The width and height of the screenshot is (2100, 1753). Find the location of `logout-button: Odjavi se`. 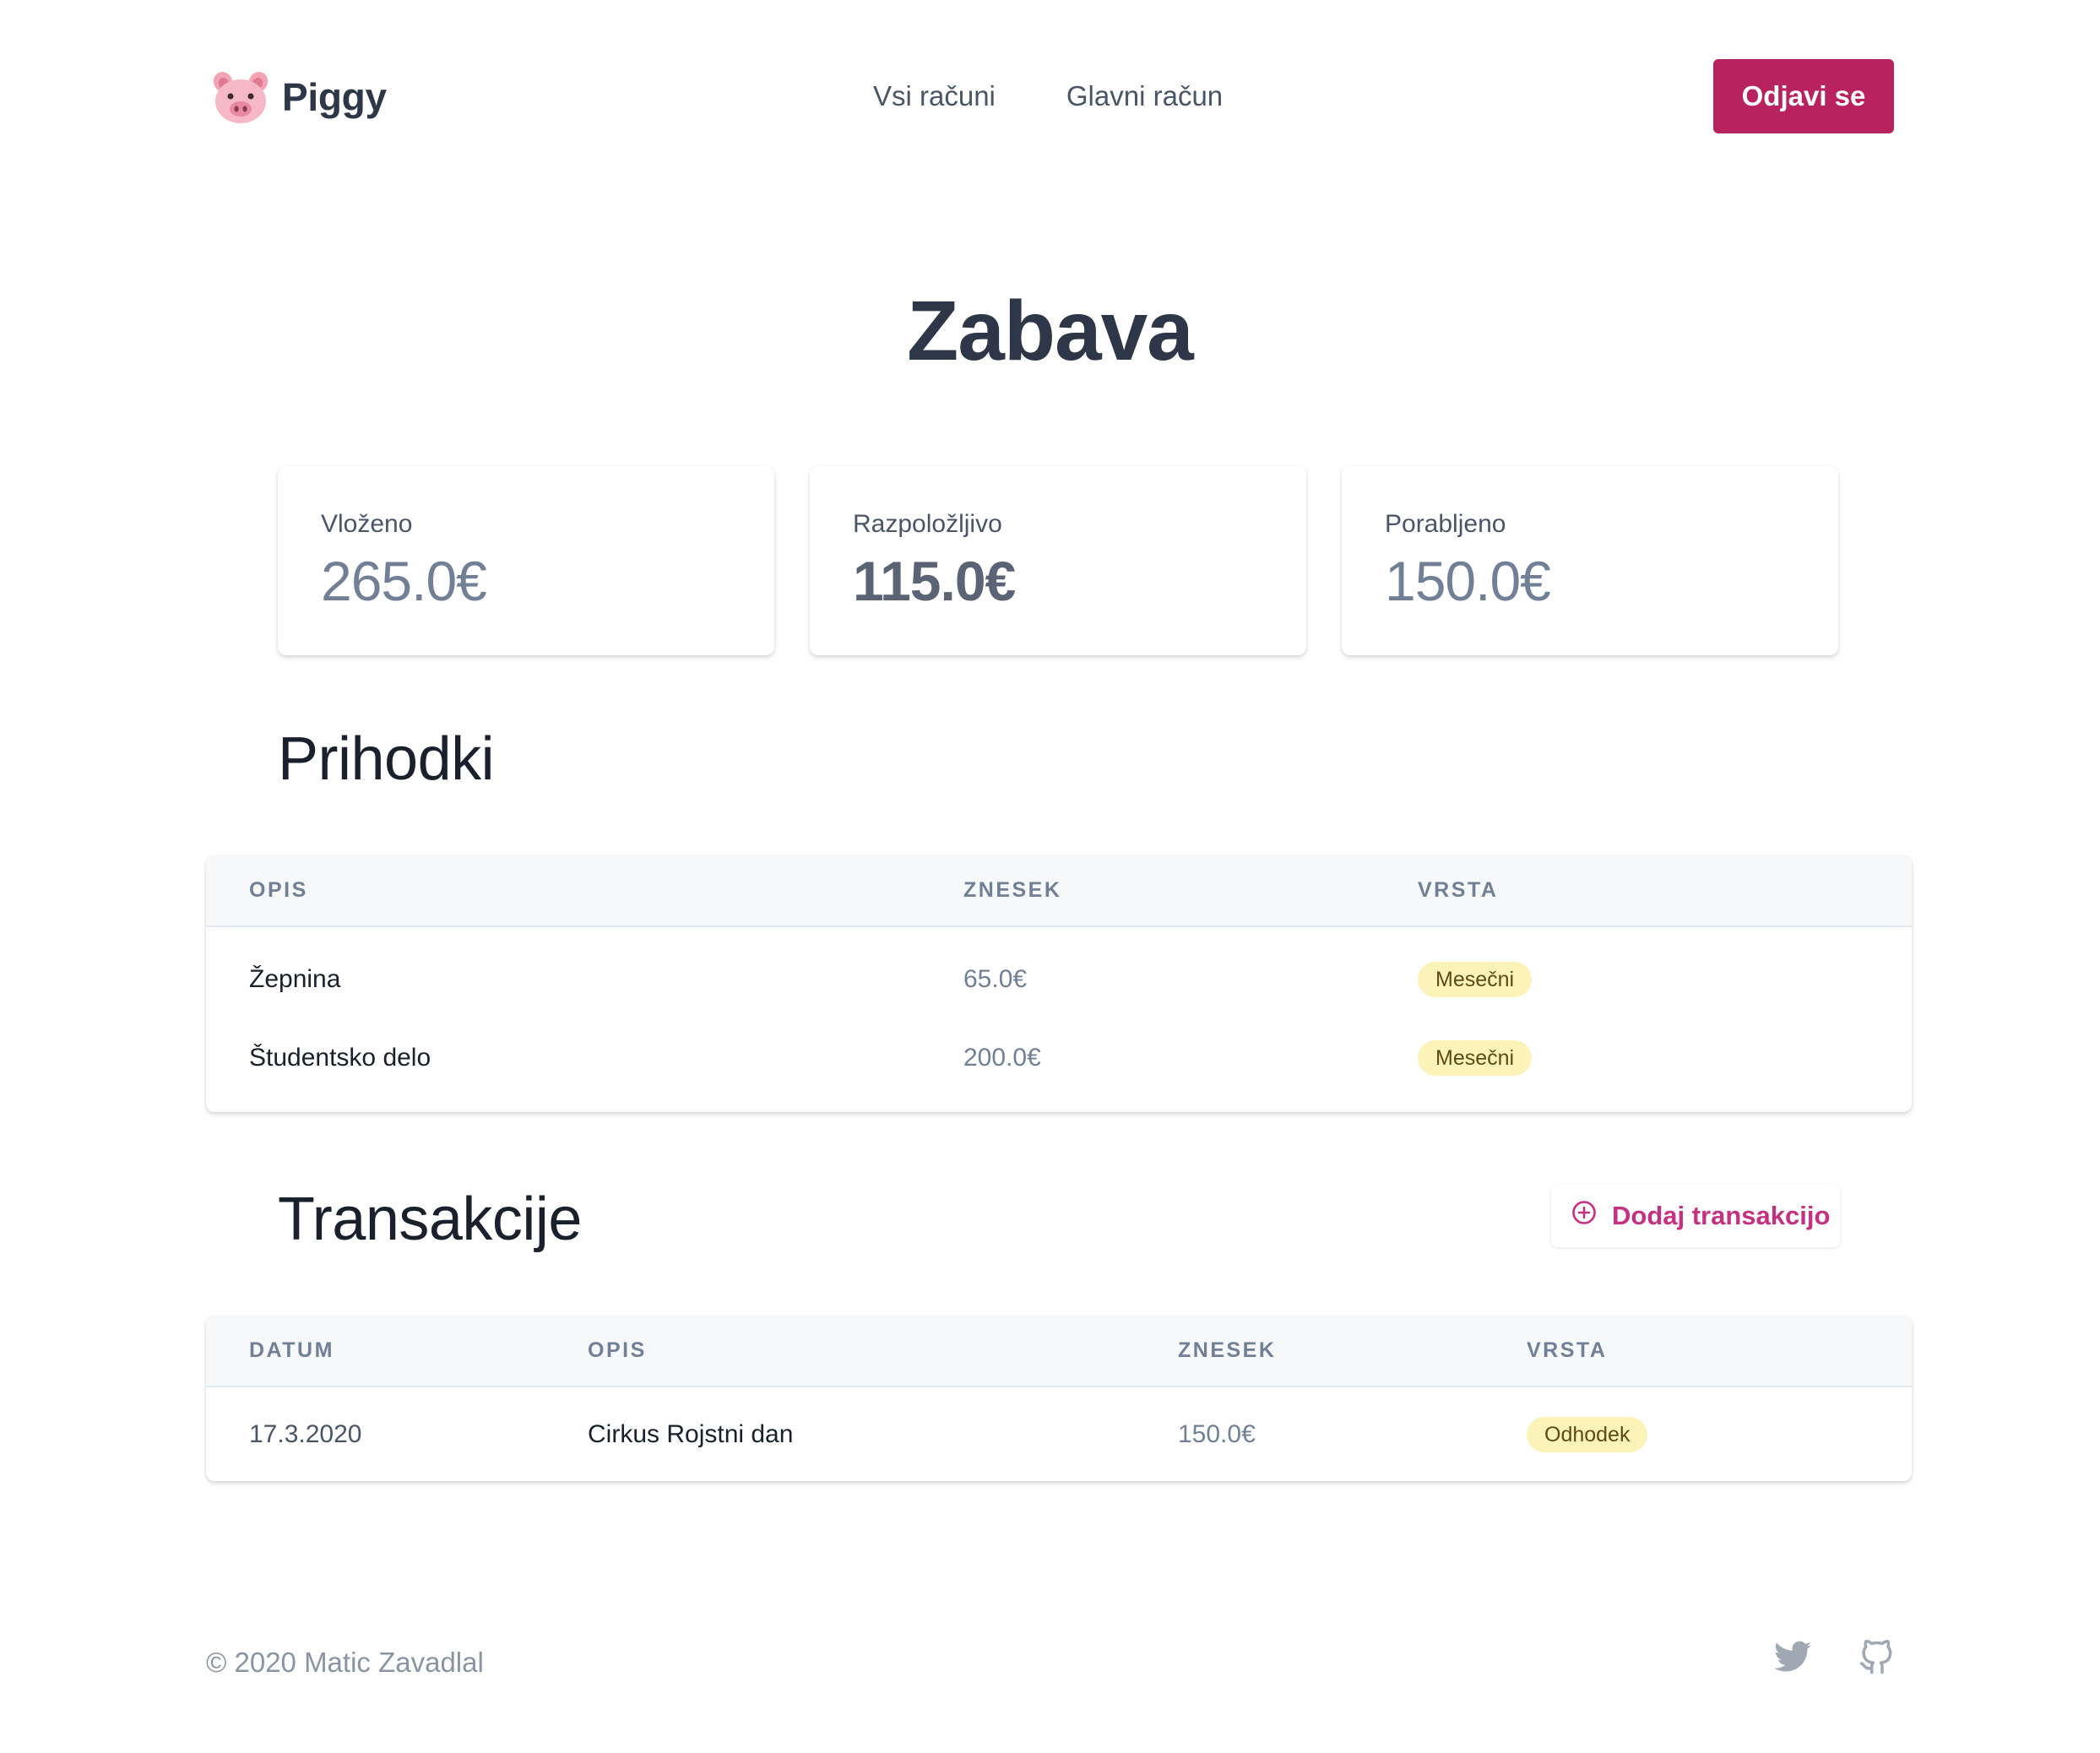

logout-button: Odjavi se is located at coordinates (1804, 96).